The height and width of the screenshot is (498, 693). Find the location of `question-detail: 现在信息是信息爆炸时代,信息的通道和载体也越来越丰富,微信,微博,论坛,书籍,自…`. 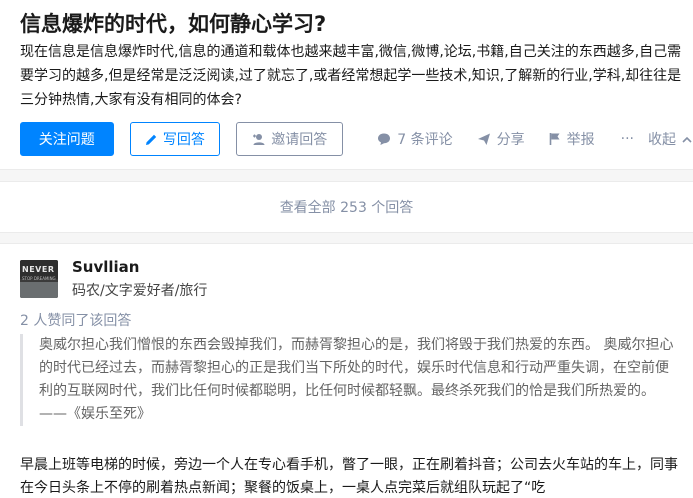

question-detail: 现在信息是信息爆炸时代,信息的通道和载体也越来越丰富,微信,微博,论坛,书籍,自… is located at coordinates (351, 76).